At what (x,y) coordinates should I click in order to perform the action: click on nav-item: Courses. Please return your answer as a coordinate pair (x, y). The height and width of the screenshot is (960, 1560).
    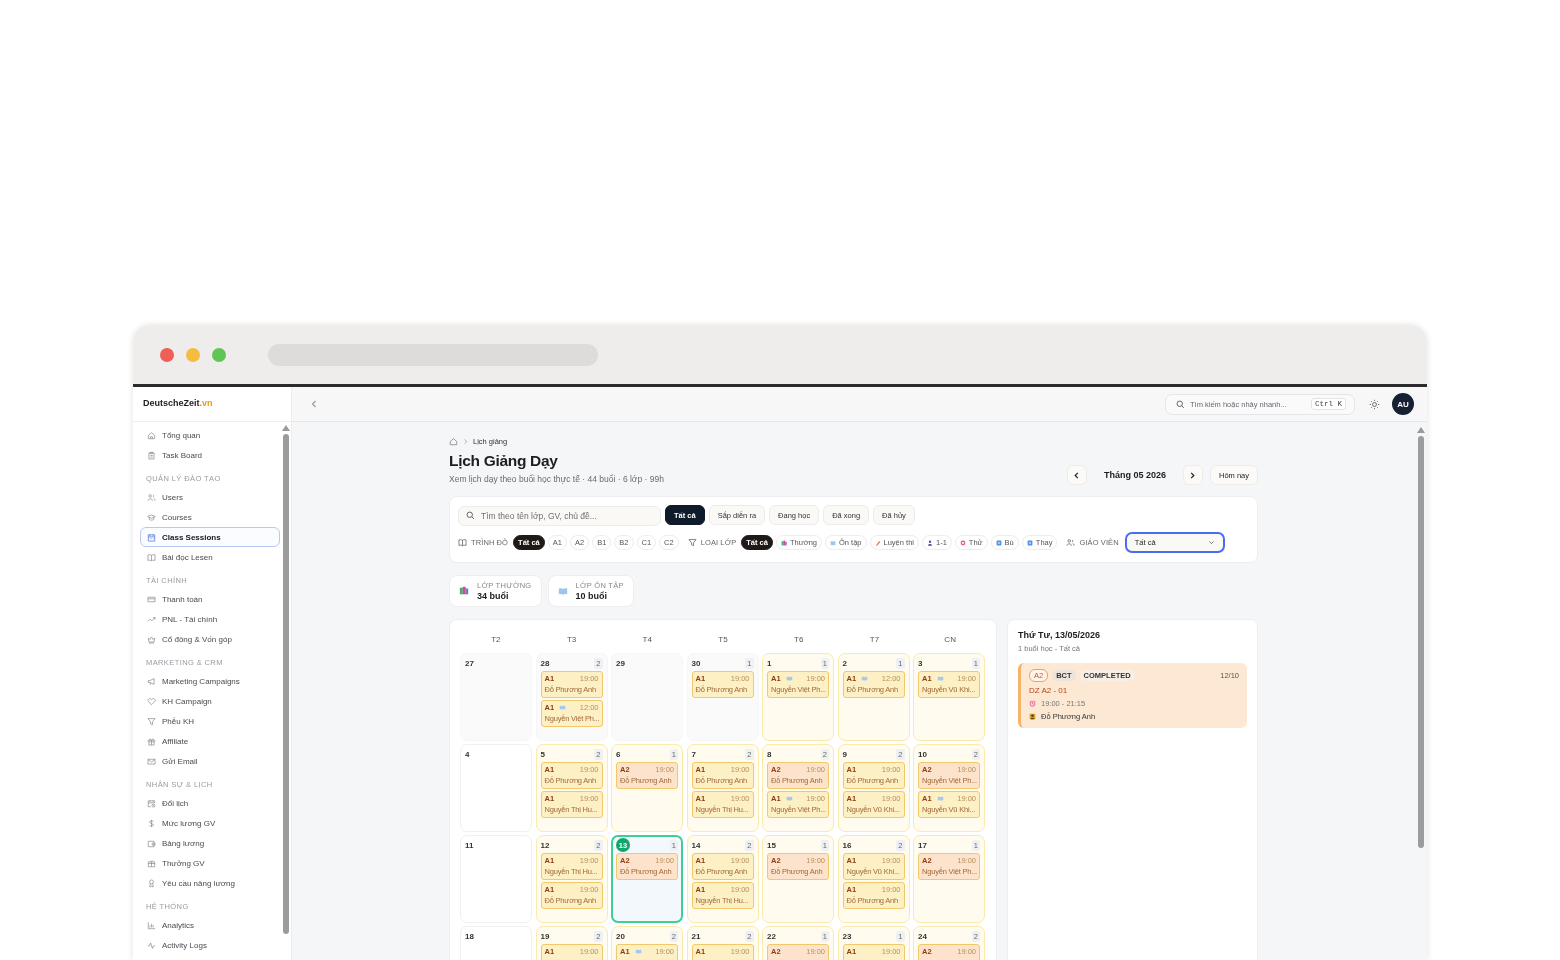
    Looking at the image, I should click on (210, 517).